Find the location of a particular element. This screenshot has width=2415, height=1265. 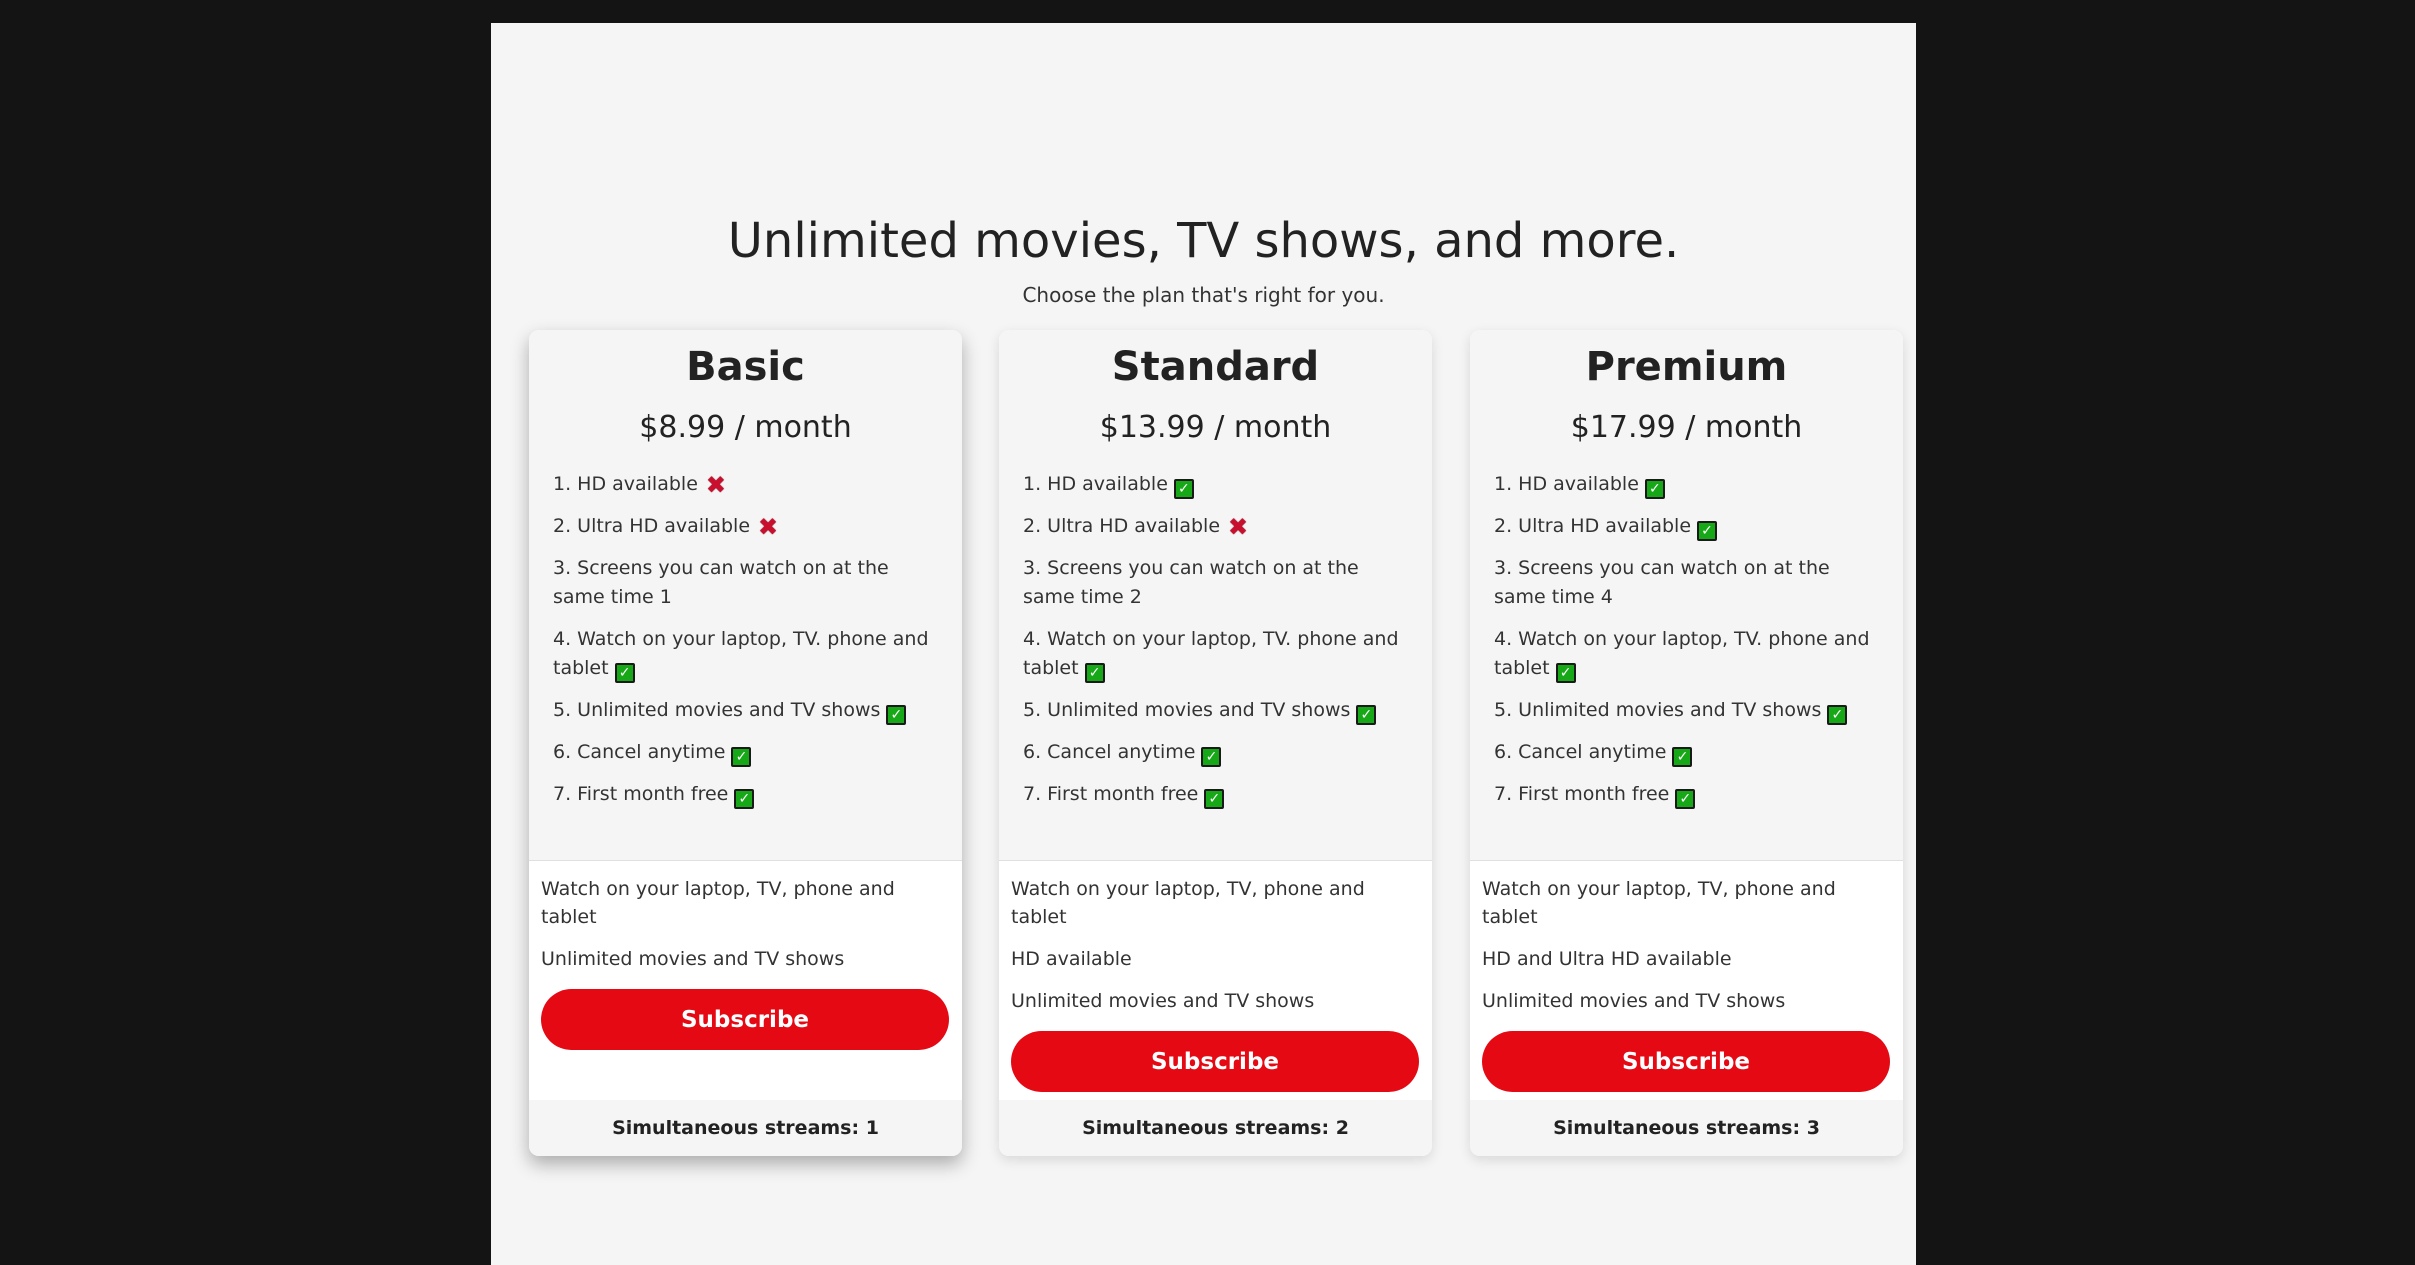

plan-name: Standard is located at coordinates (1215, 367).